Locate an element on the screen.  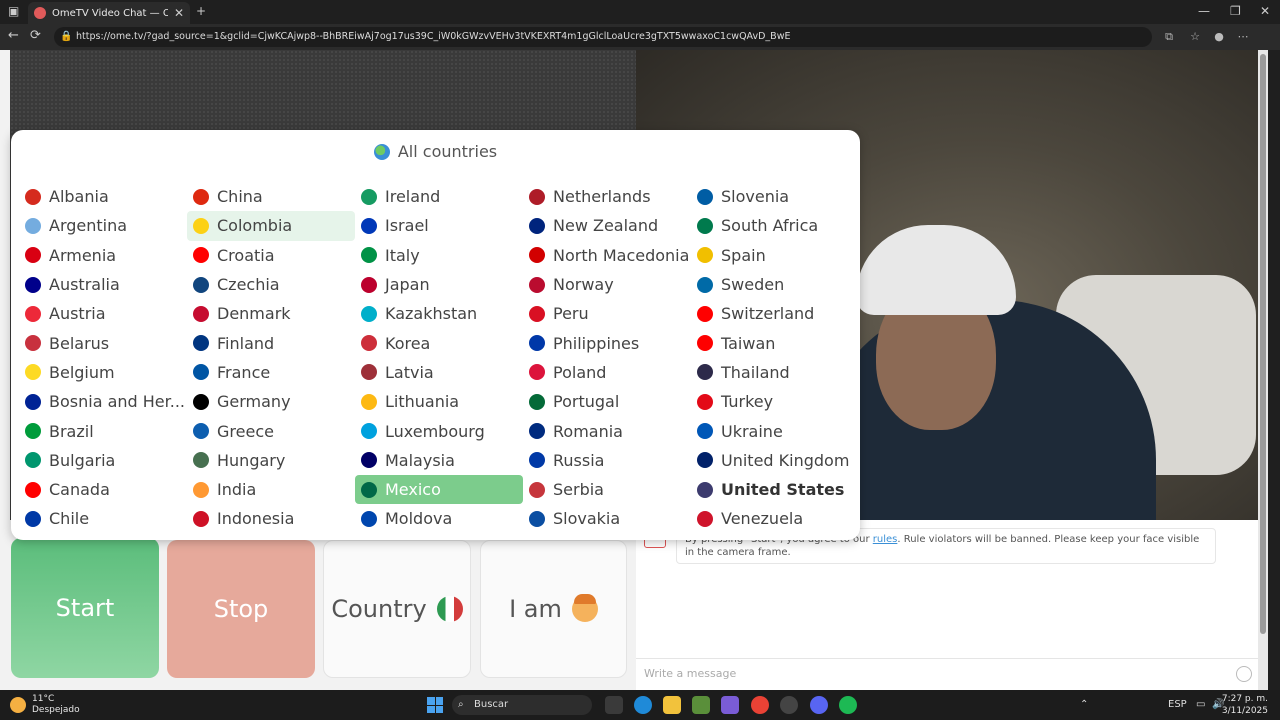
country-option: Sweden is located at coordinates (775, 284).